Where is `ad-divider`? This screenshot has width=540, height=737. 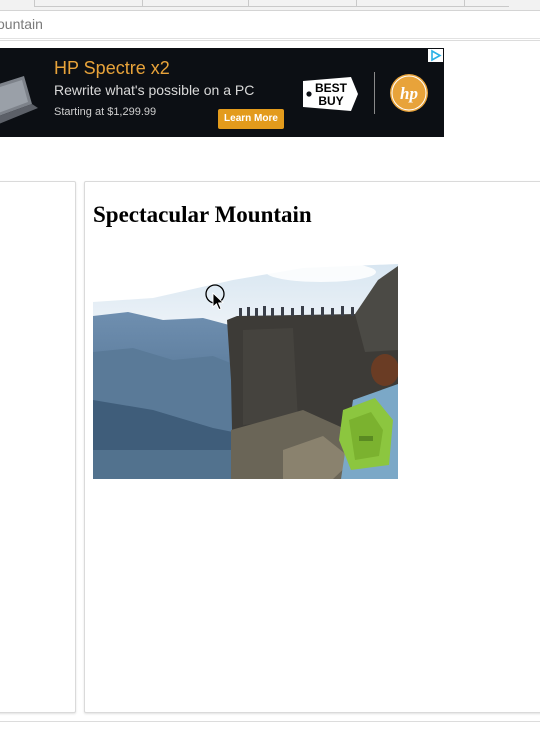 ad-divider is located at coordinates (374, 93).